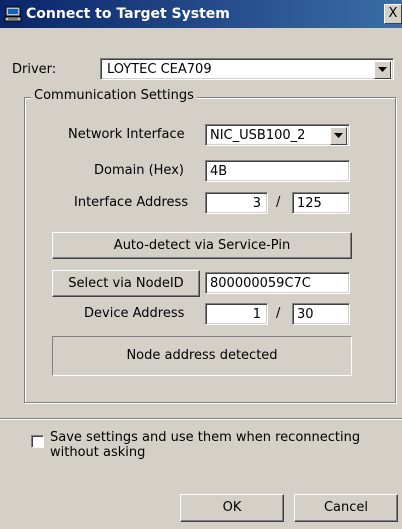 The image size is (402, 529). Describe the element at coordinates (232, 508) in the screenshot. I see `ok-button: OK` at that location.